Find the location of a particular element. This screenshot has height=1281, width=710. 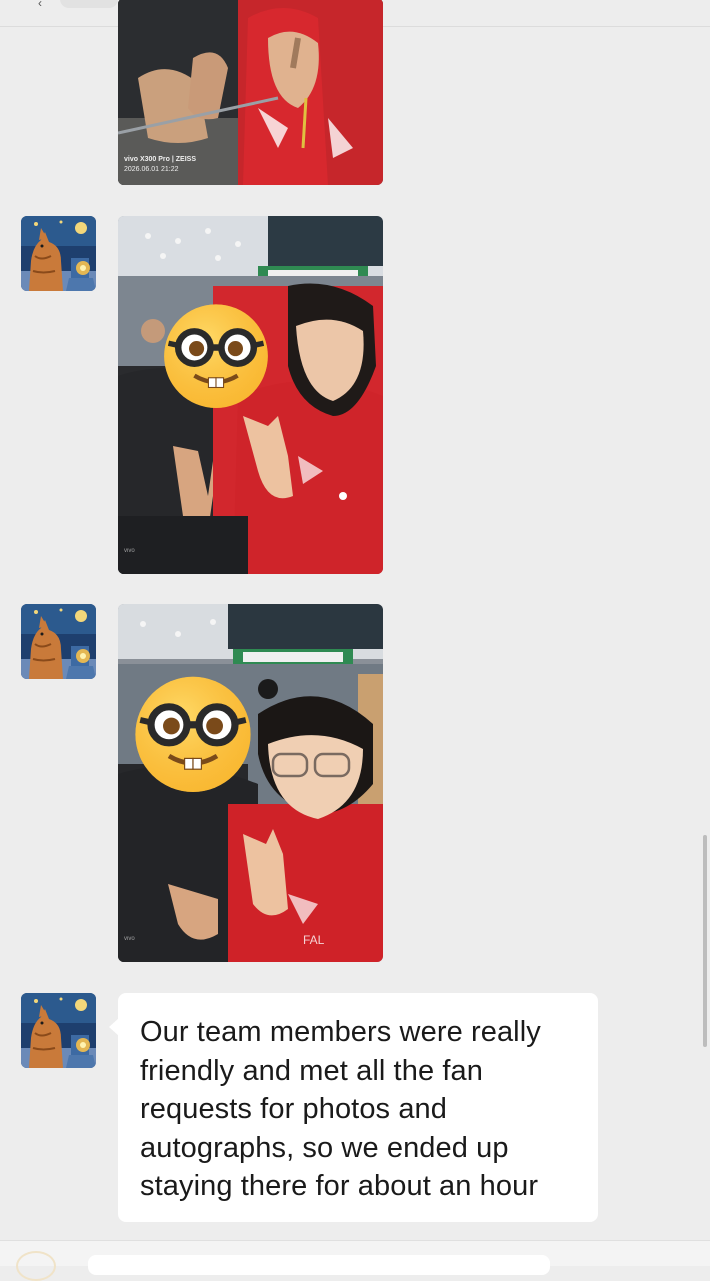

chevron-left-icon: ‹ is located at coordinates (40, 5).